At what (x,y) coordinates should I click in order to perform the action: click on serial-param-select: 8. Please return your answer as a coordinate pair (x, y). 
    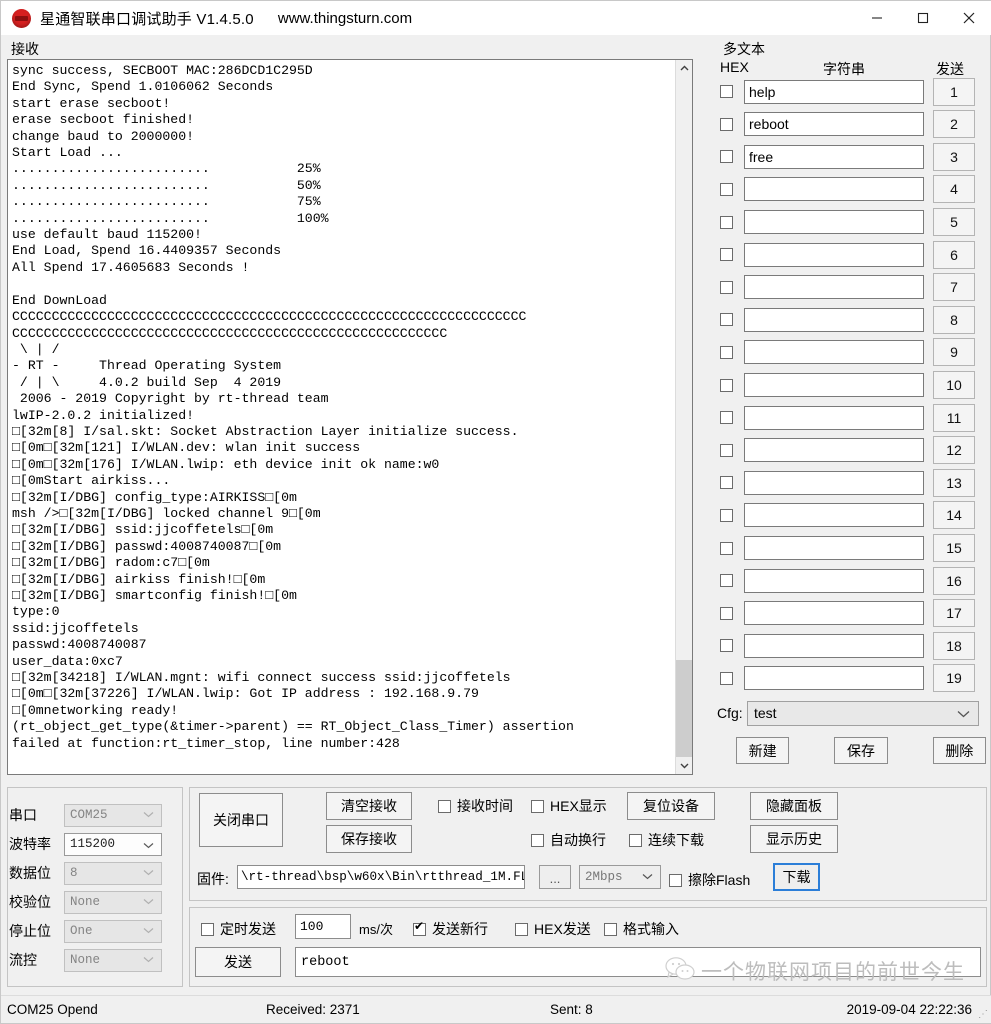
    Looking at the image, I should click on (113, 873).